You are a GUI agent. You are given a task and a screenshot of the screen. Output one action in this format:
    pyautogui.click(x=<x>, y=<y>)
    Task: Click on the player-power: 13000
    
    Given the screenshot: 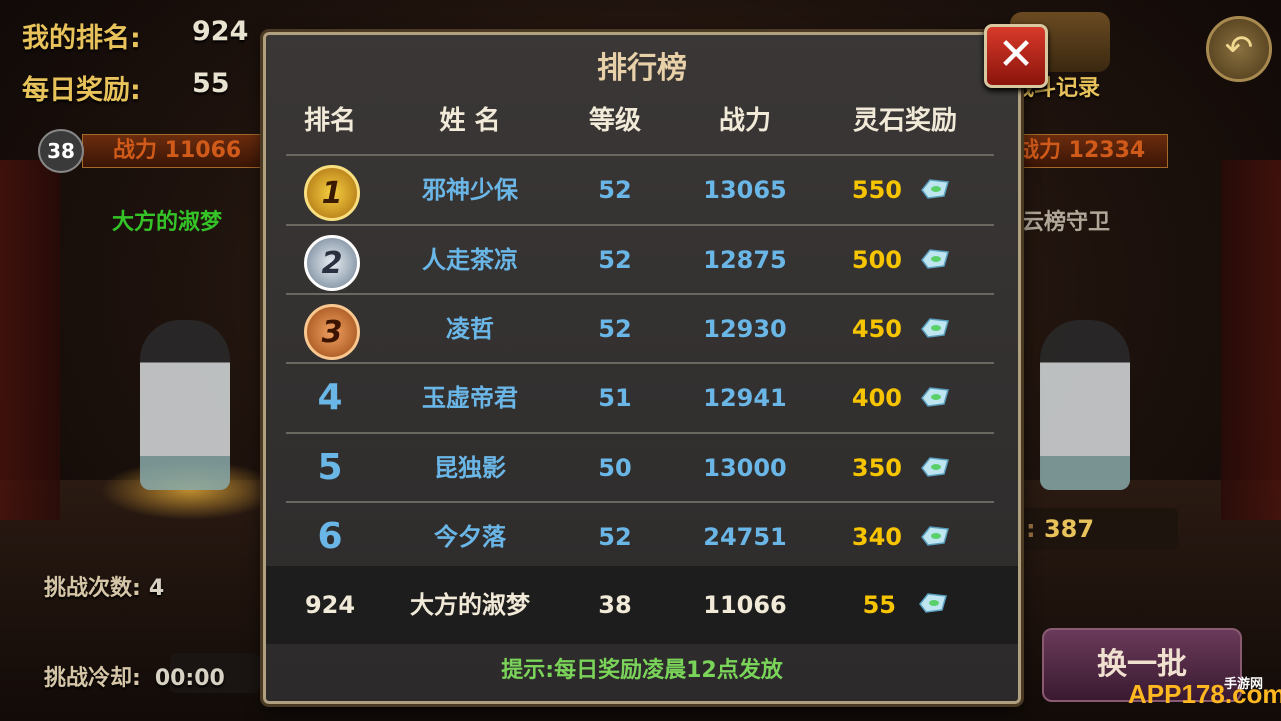 What is the action you would take?
    pyautogui.click(x=745, y=468)
    